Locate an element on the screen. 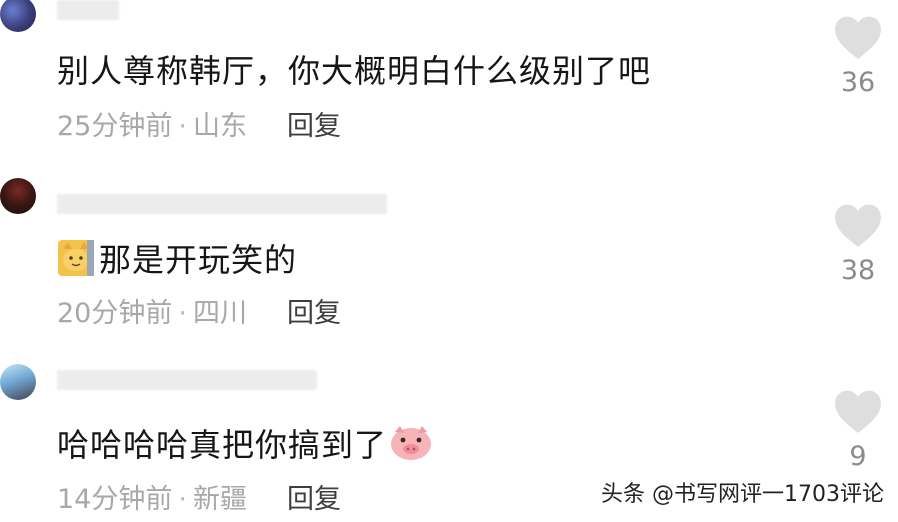  comment-text-content: 哈哈哈哈真把你搞到了 is located at coordinates (222, 445).